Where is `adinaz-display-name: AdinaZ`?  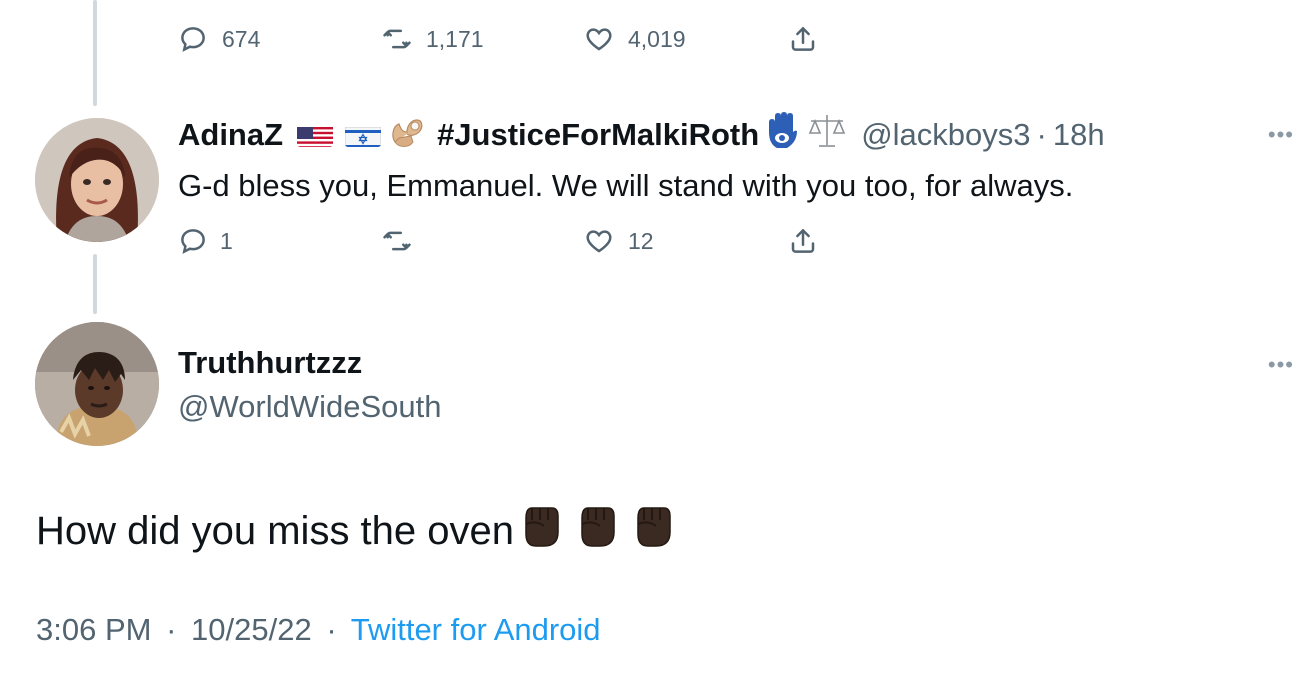
adinaz-display-name: AdinaZ is located at coordinates (230, 135).